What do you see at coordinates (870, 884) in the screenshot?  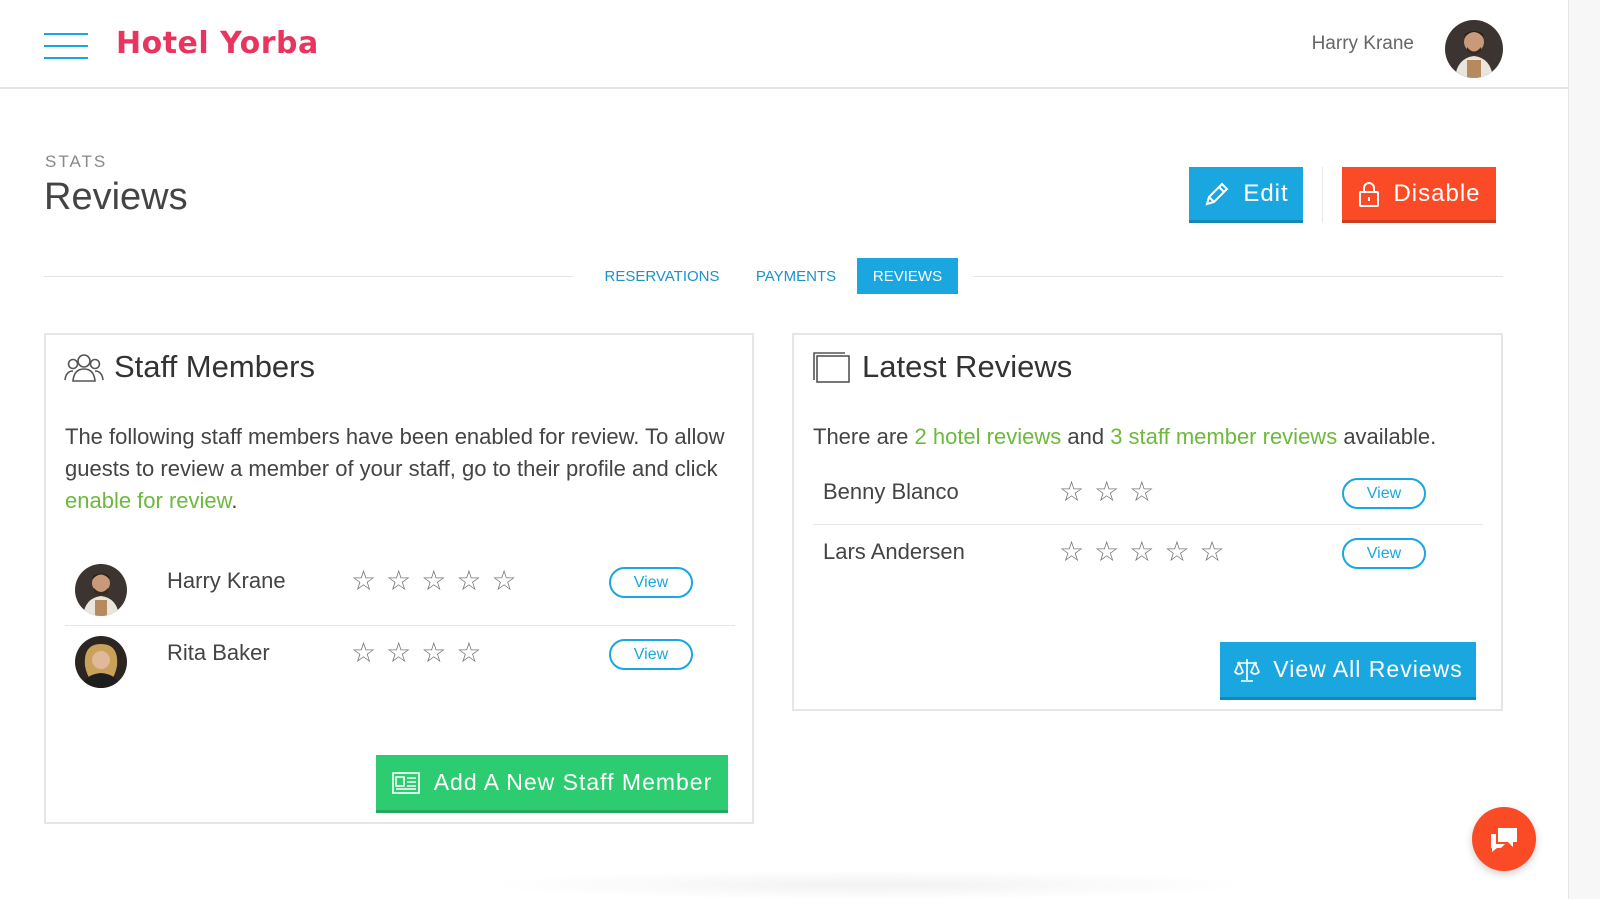 I see `footer-shadow` at bounding box center [870, 884].